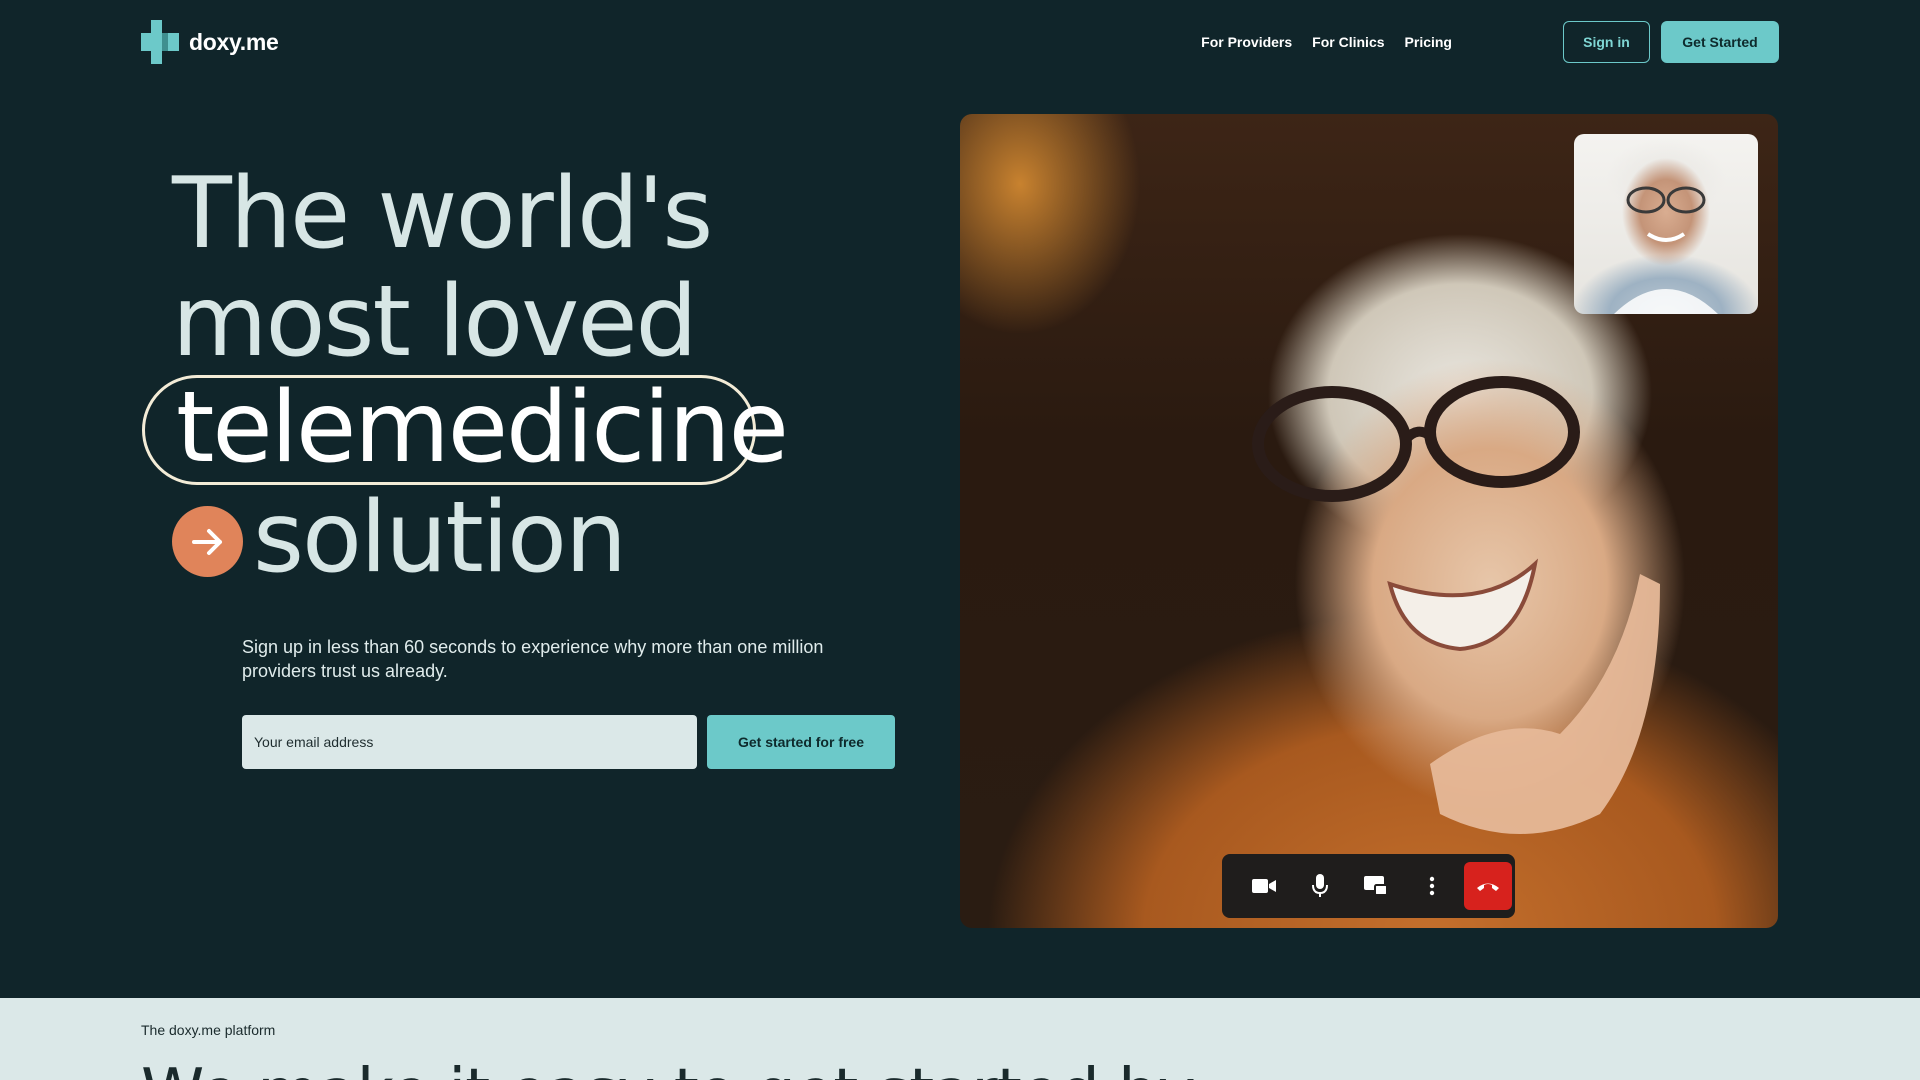  Describe the element at coordinates (1264, 886) in the screenshot. I see `camera-icon` at that location.